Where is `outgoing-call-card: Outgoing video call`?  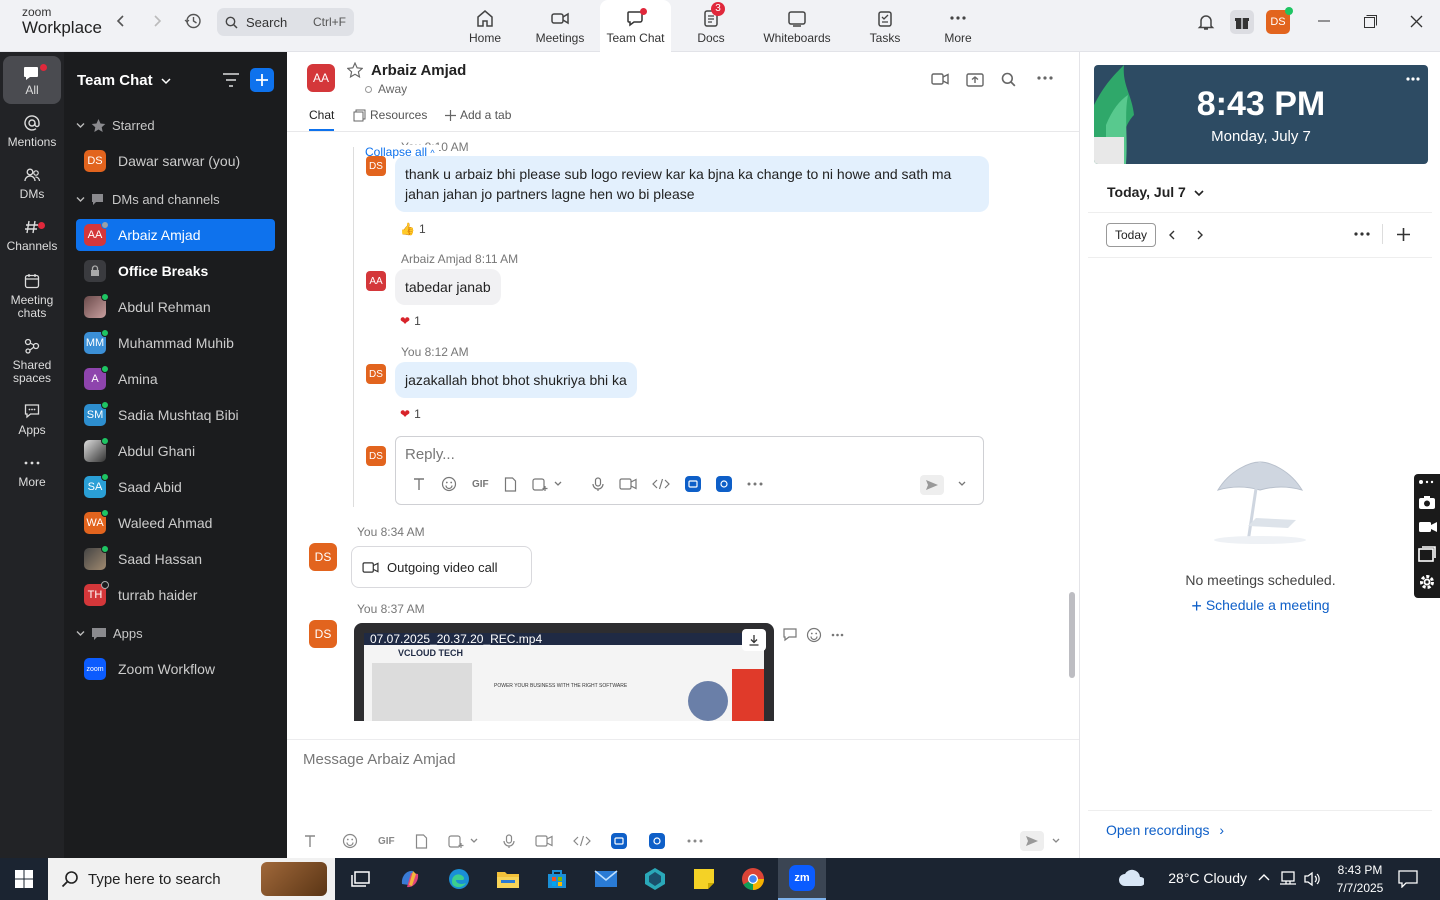 outgoing-call-card: Outgoing video call is located at coordinates (441, 567).